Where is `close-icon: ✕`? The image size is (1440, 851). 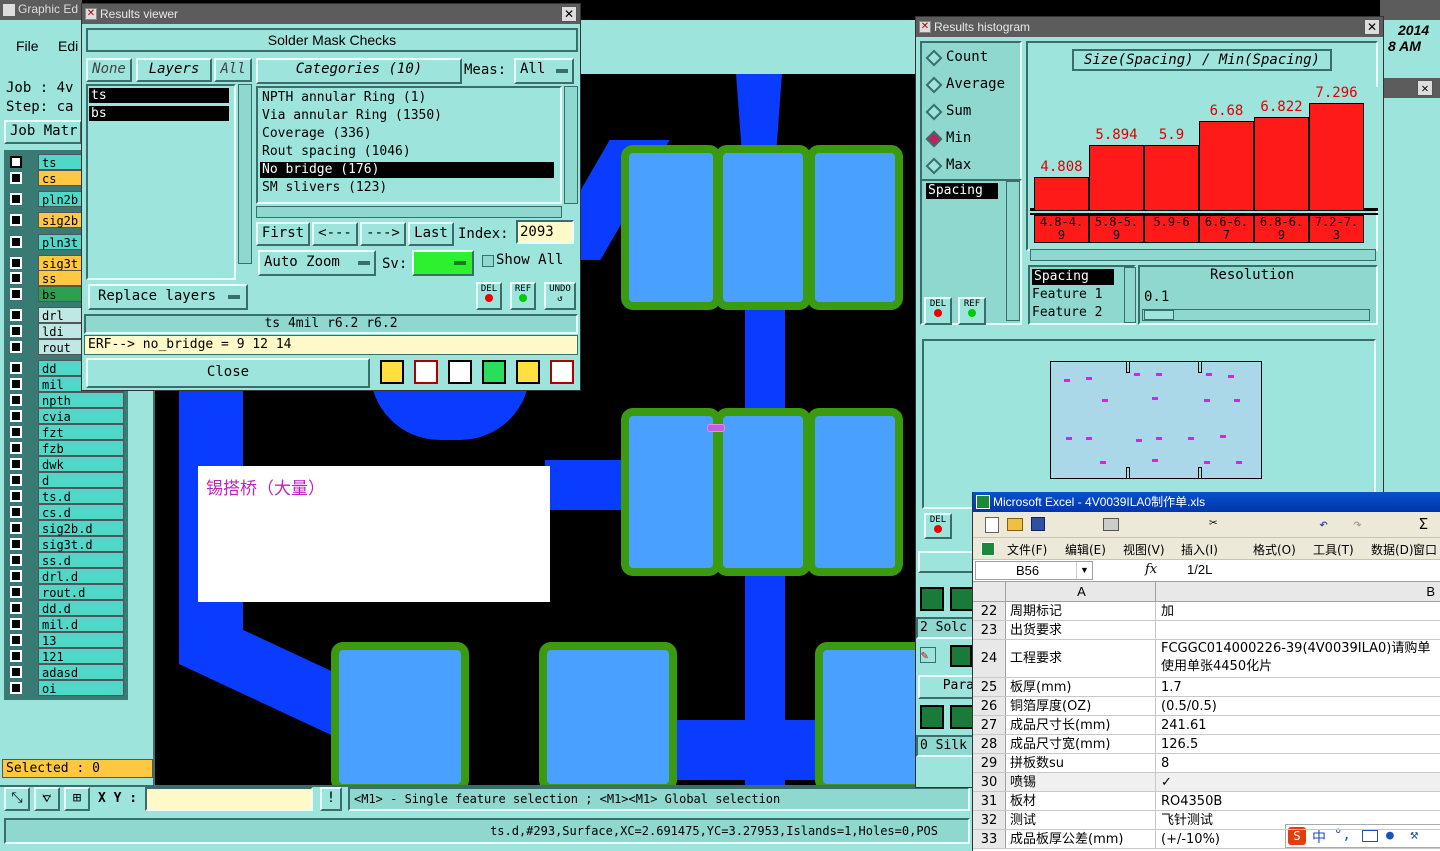
close-icon: ✕ is located at coordinates (569, 14).